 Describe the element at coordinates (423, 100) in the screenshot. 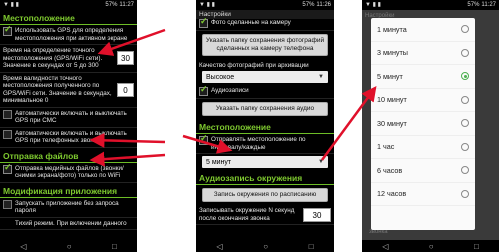

I see `interval-option: 10 минут` at that location.